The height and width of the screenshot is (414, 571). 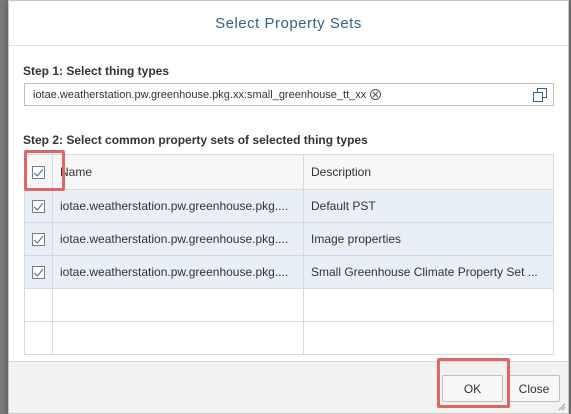 I want to click on token-remove-icon, so click(x=376, y=94).